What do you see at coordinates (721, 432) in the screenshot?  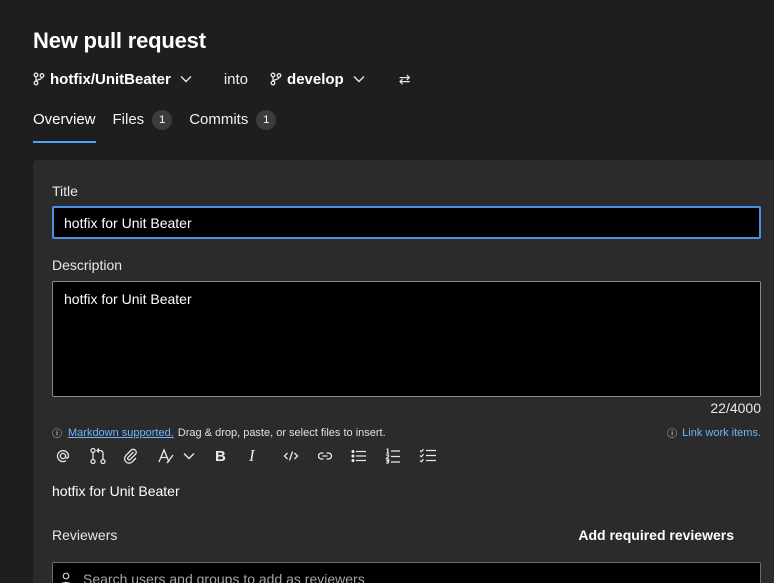 I see `link-work-items-label: Link work items.` at bounding box center [721, 432].